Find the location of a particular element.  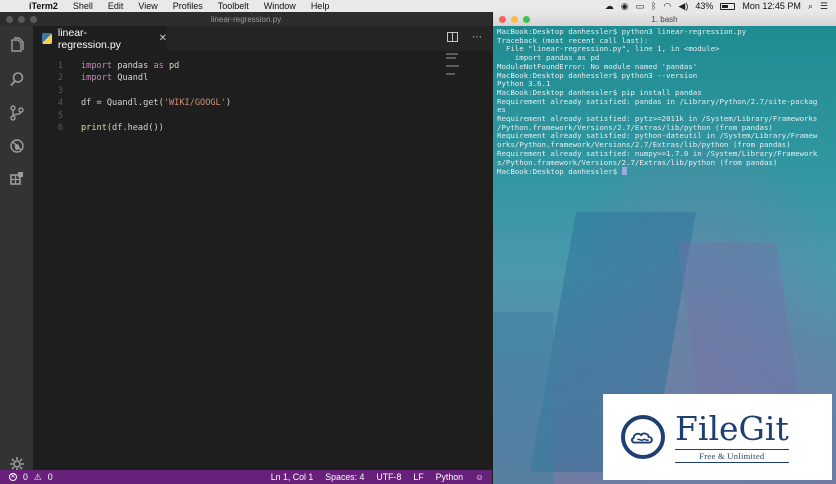

code-token: 'WIKI/GOOGL' is located at coordinates (194, 103).